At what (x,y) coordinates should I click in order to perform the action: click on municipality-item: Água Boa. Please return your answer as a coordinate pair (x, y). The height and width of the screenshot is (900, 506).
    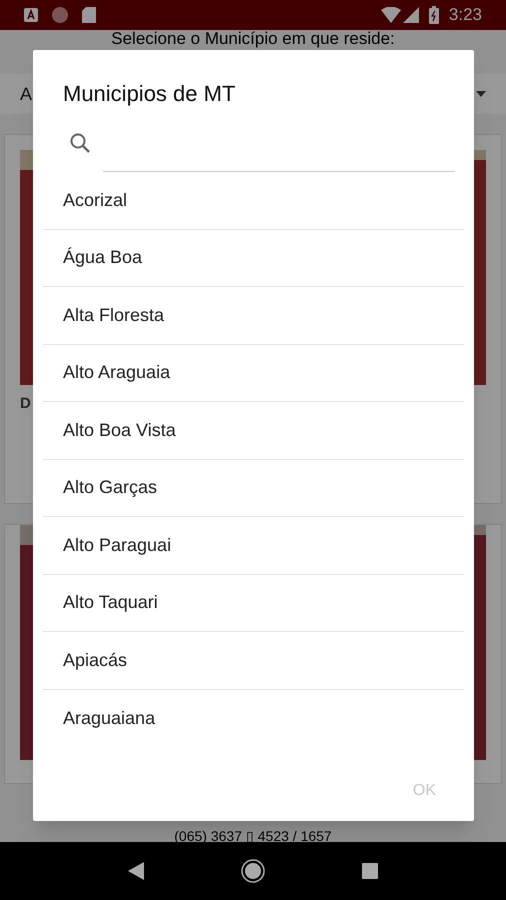
    Looking at the image, I should click on (253, 258).